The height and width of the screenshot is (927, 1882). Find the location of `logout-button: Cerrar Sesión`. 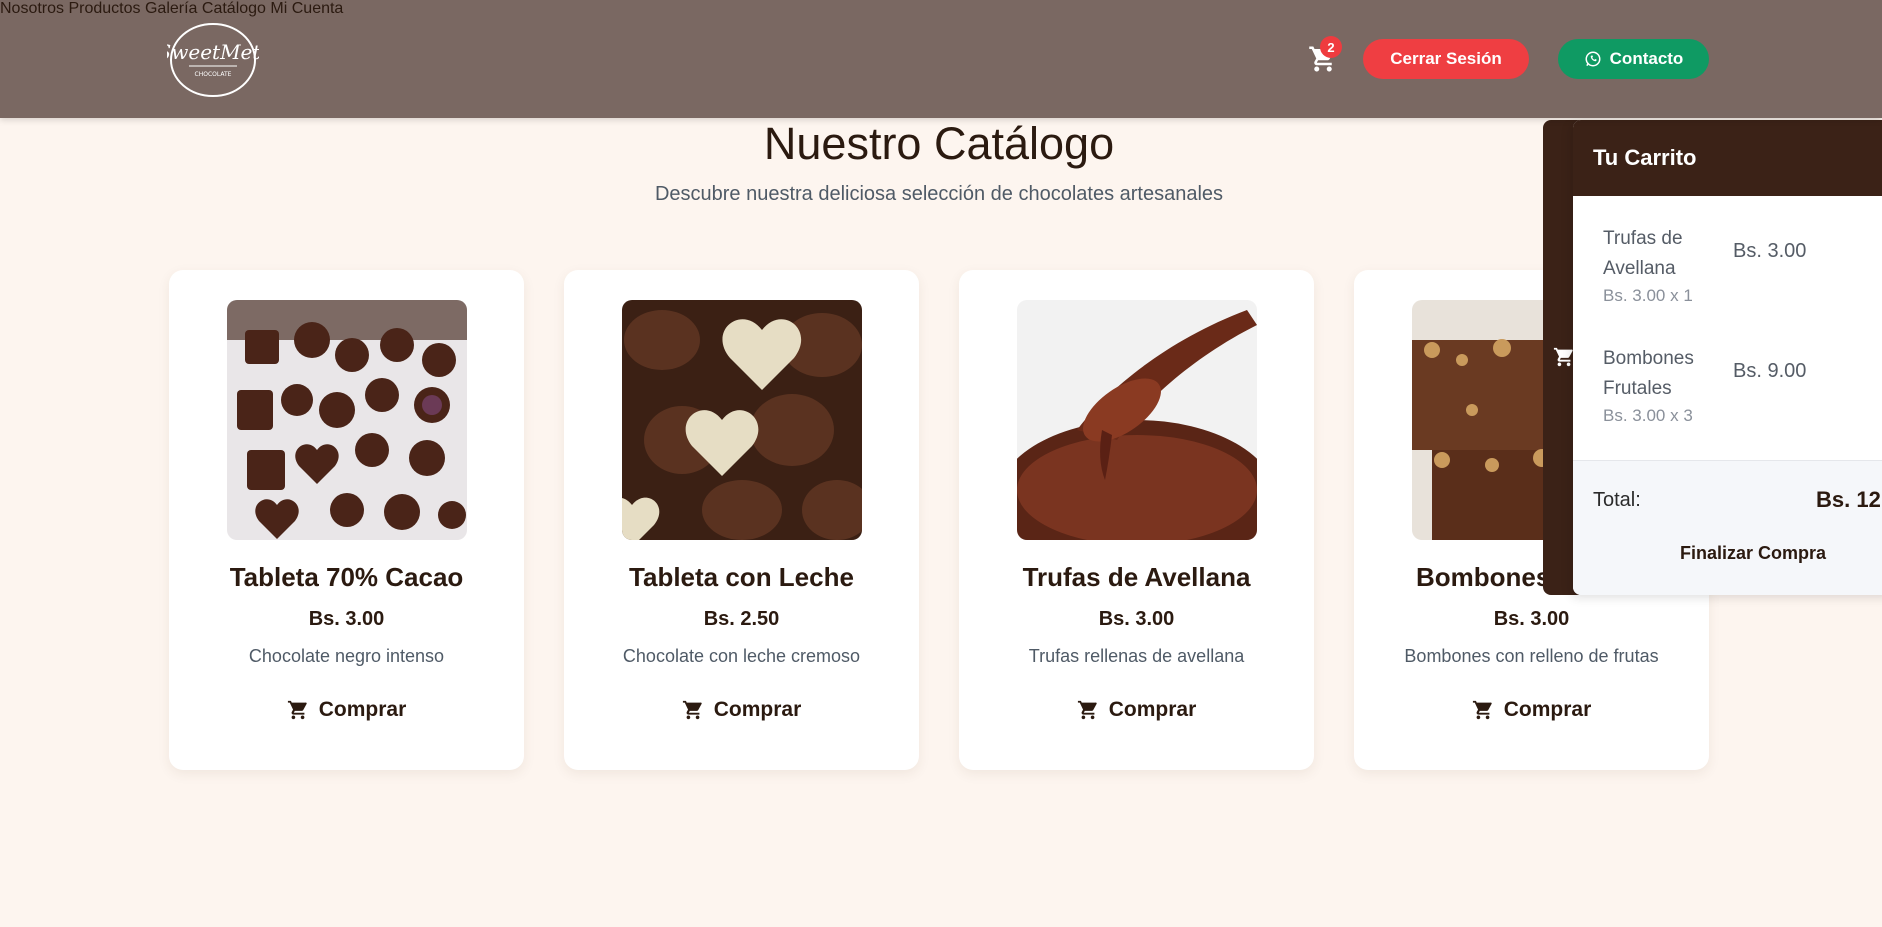

logout-button: Cerrar Sesión is located at coordinates (1446, 59).